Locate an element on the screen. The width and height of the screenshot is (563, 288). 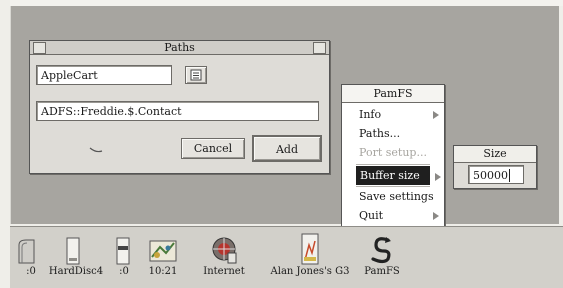
drag-mark-icon is located at coordinates (96, 150).